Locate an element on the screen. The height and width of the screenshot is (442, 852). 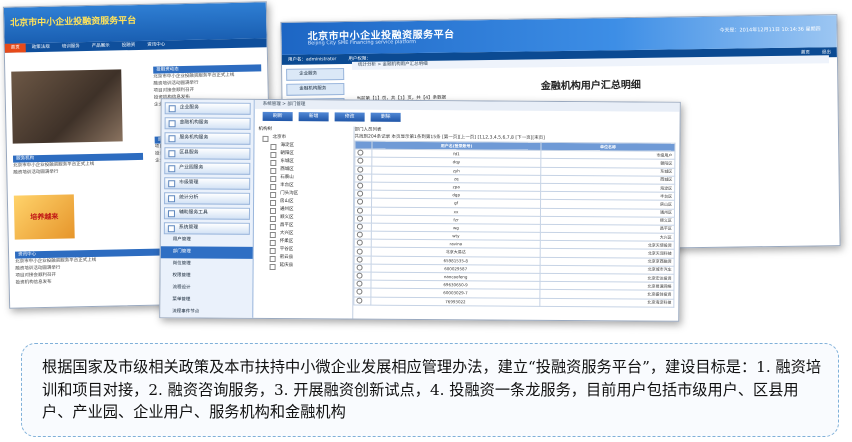
menu-item: 产业园服务 is located at coordinates (207, 168).